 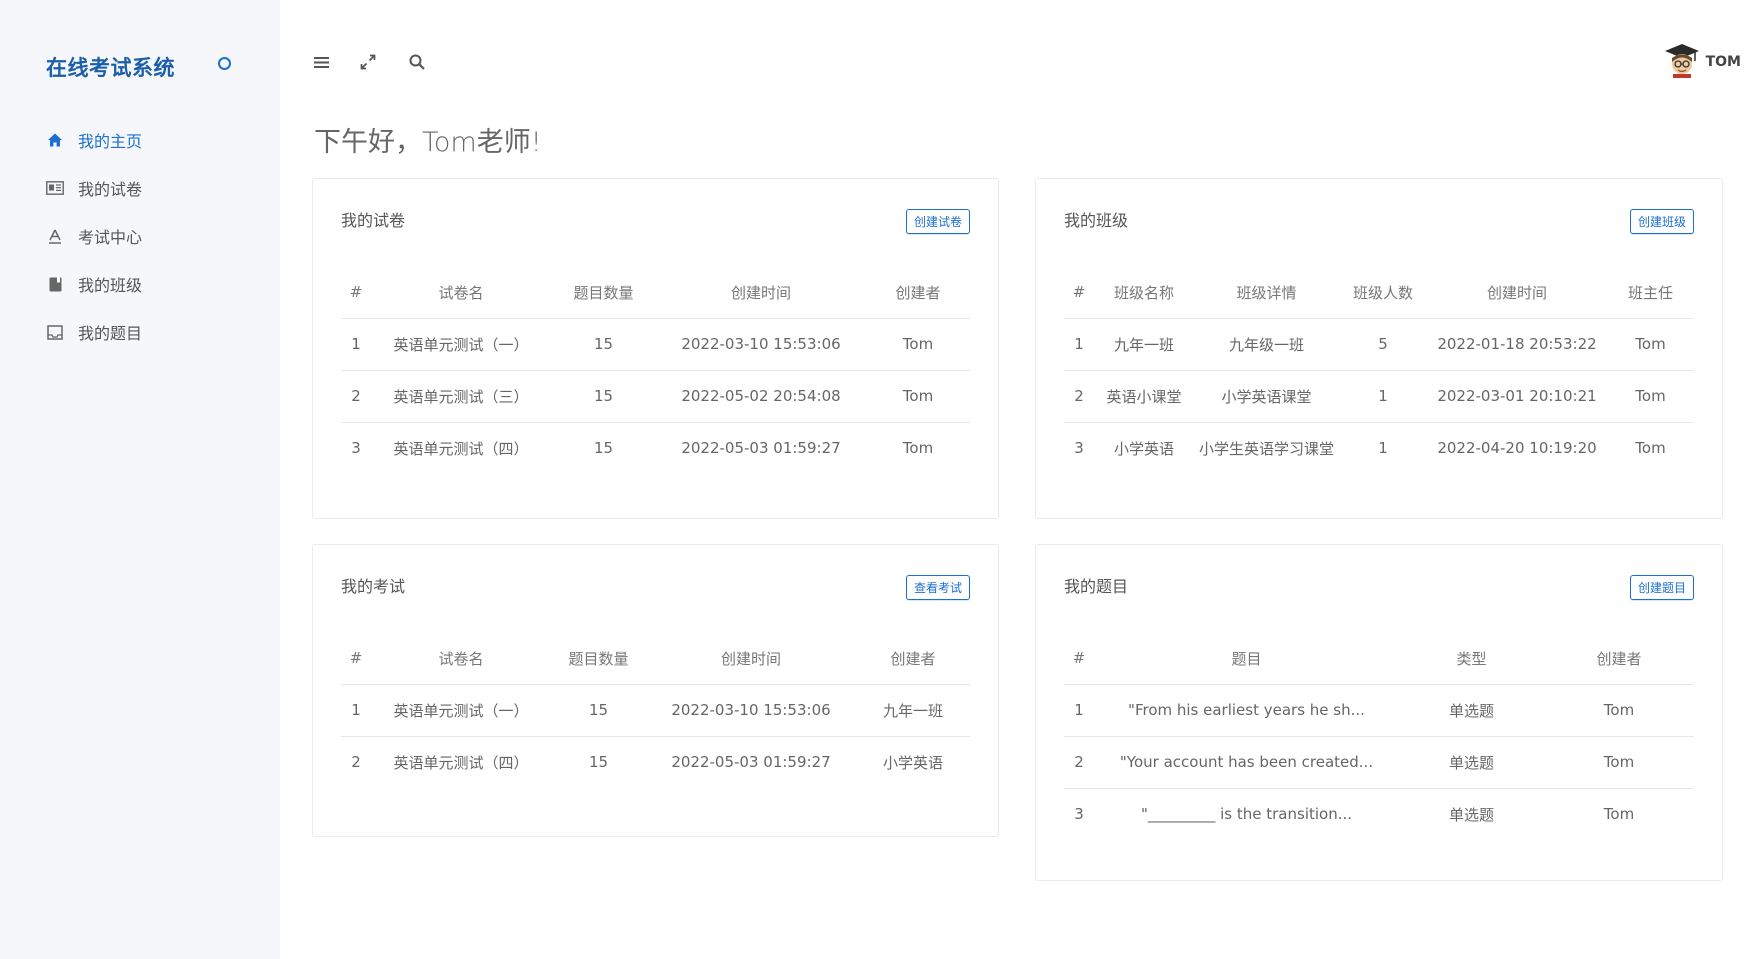 I want to click on column-header: 类型, so click(x=1471, y=659).